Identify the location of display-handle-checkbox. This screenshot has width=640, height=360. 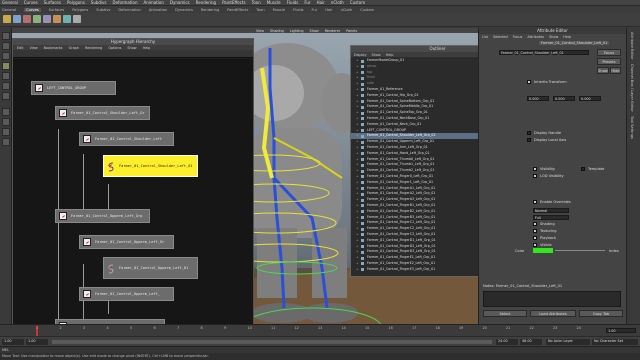
(529, 133).